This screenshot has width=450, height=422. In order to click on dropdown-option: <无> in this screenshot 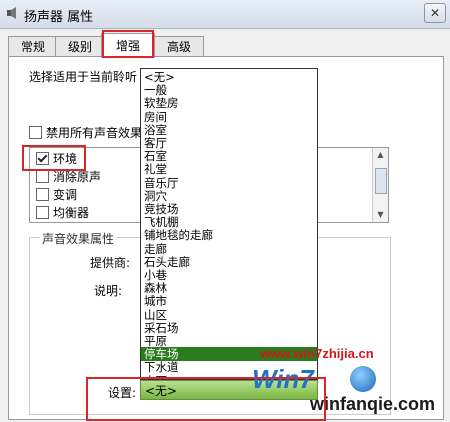, I will do `click(229, 77)`.